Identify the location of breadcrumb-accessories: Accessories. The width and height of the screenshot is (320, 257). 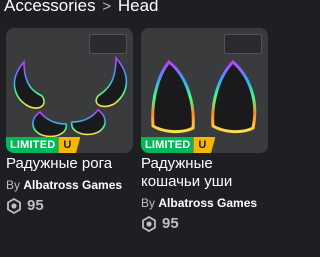
(50, 7).